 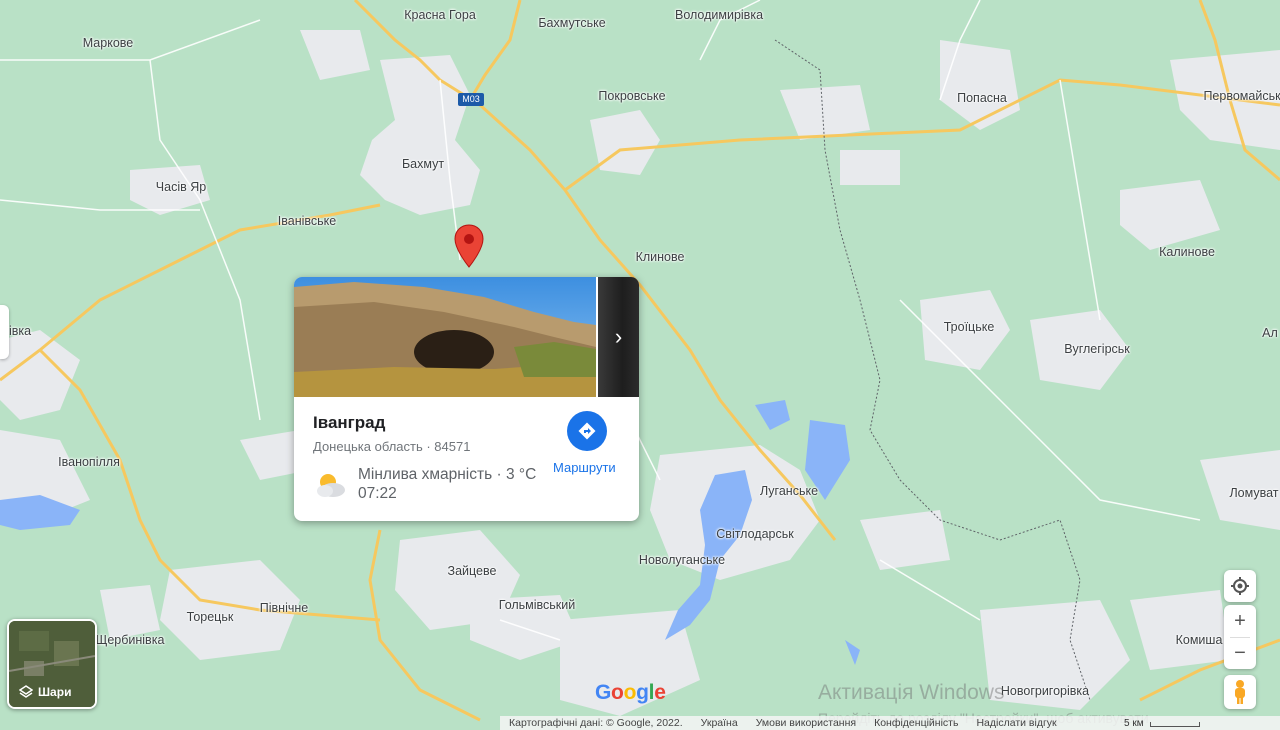 What do you see at coordinates (719, 723) in the screenshot?
I see `country-link: Україна` at bounding box center [719, 723].